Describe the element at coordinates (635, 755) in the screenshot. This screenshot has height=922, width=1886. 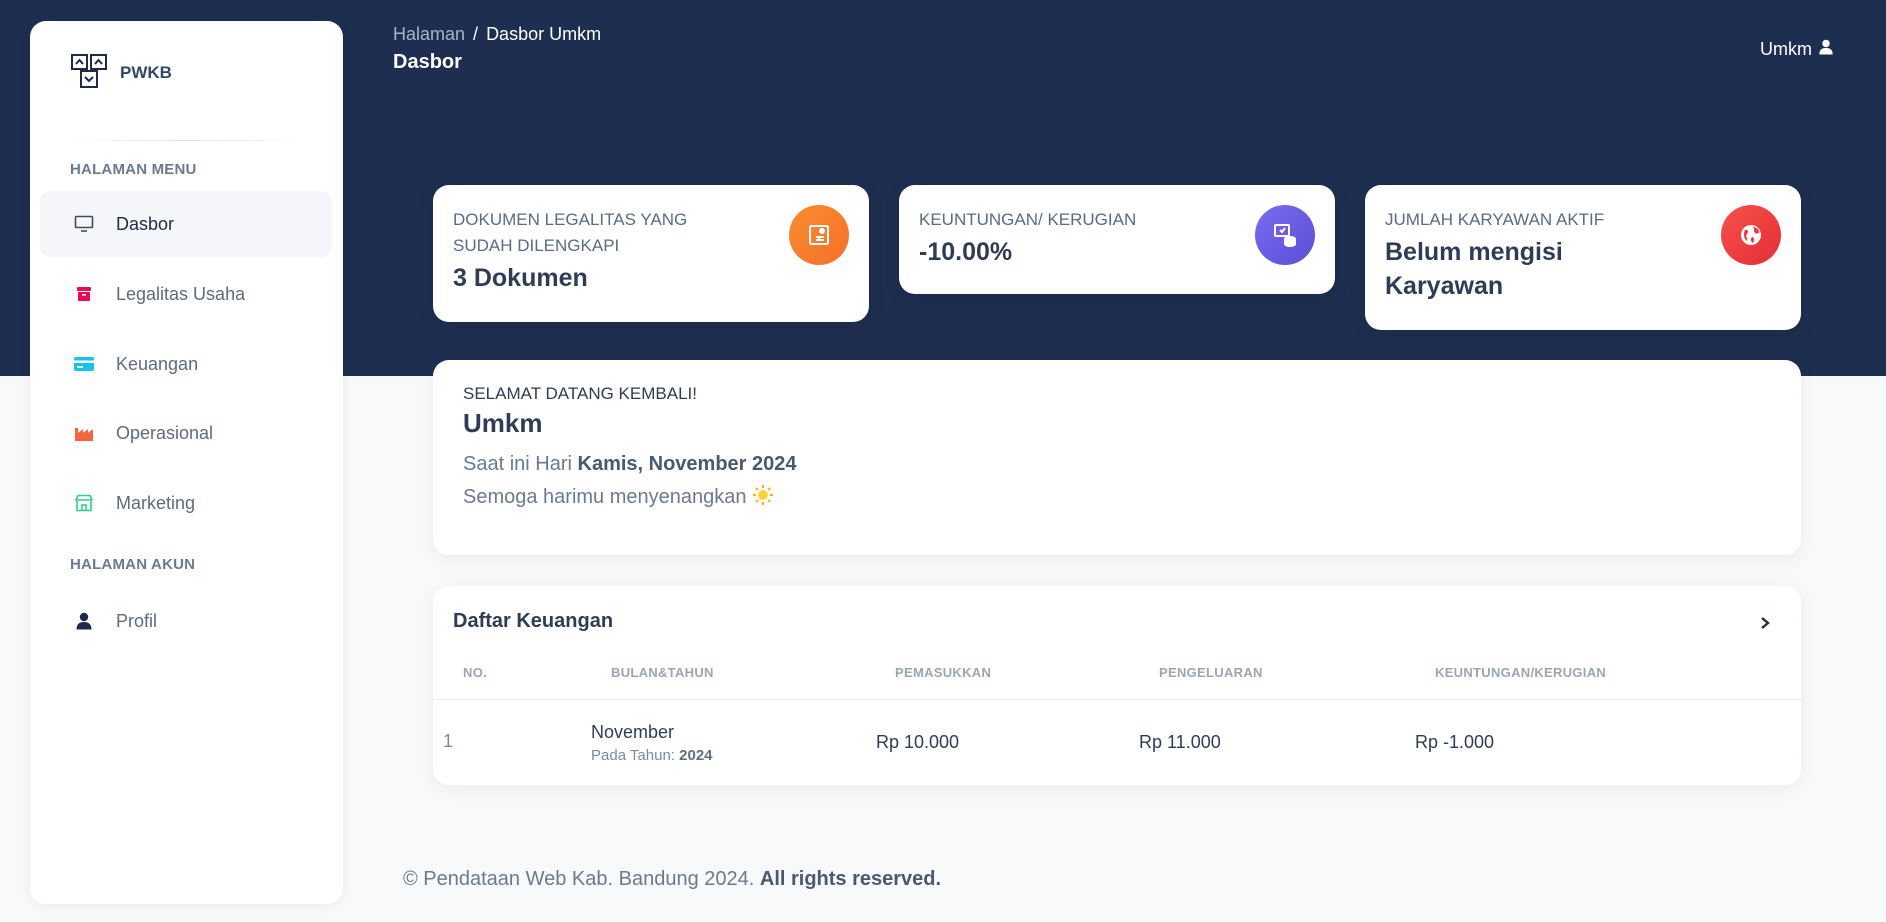
I see `cell-year-label: Pada Tahun:` at that location.